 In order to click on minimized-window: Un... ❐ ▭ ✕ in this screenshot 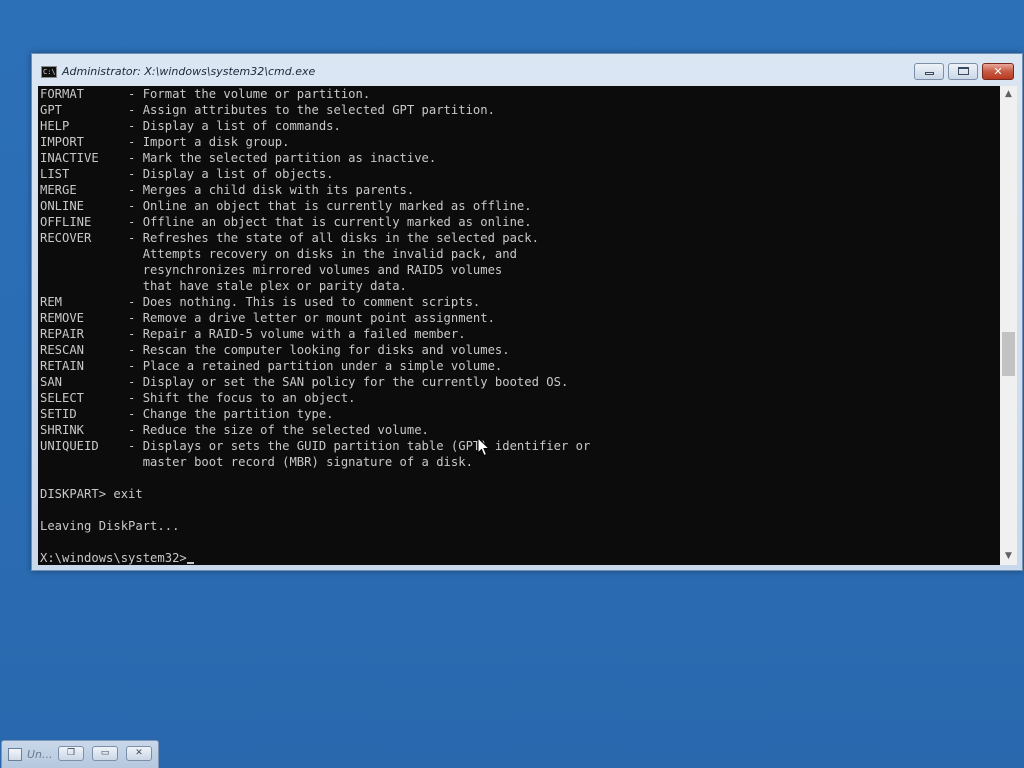, I will do `click(80, 754)`.